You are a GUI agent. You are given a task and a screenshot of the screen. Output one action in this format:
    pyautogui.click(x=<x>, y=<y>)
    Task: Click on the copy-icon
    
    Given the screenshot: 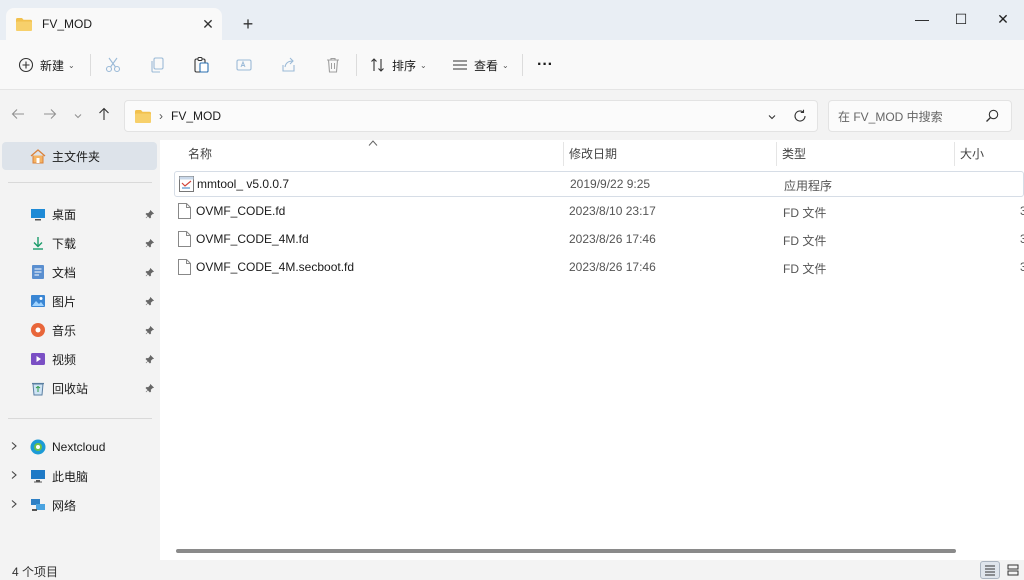 What is the action you would take?
    pyautogui.click(x=157, y=65)
    